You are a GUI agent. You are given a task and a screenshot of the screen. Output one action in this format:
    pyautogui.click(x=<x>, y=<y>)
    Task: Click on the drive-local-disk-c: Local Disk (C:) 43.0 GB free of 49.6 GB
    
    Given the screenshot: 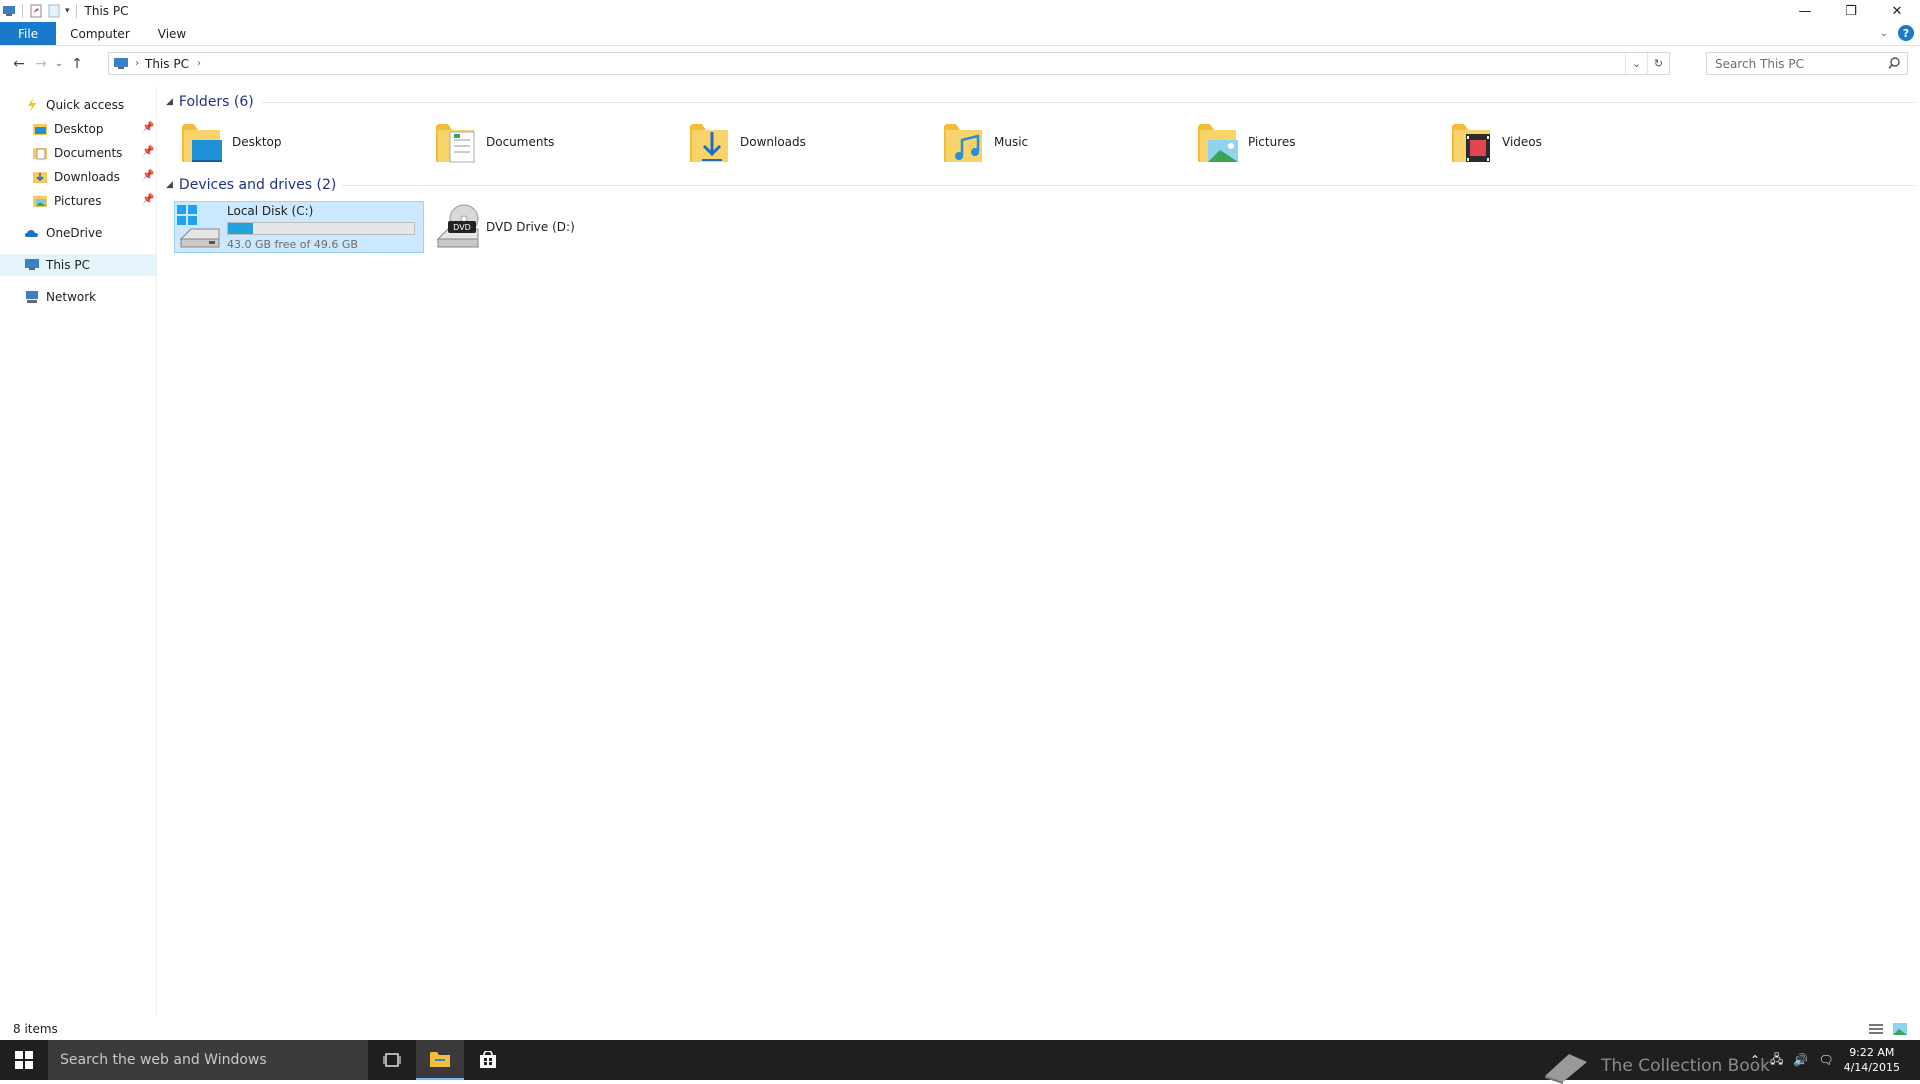 What is the action you would take?
    pyautogui.click(x=299, y=227)
    